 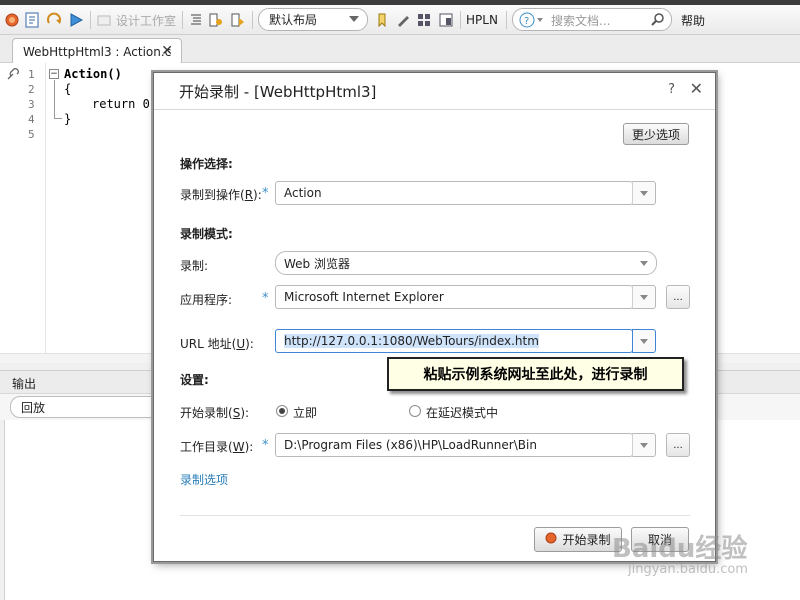 What do you see at coordinates (33, 407) in the screenshot?
I see `replay-combo-value: 回放` at bounding box center [33, 407].